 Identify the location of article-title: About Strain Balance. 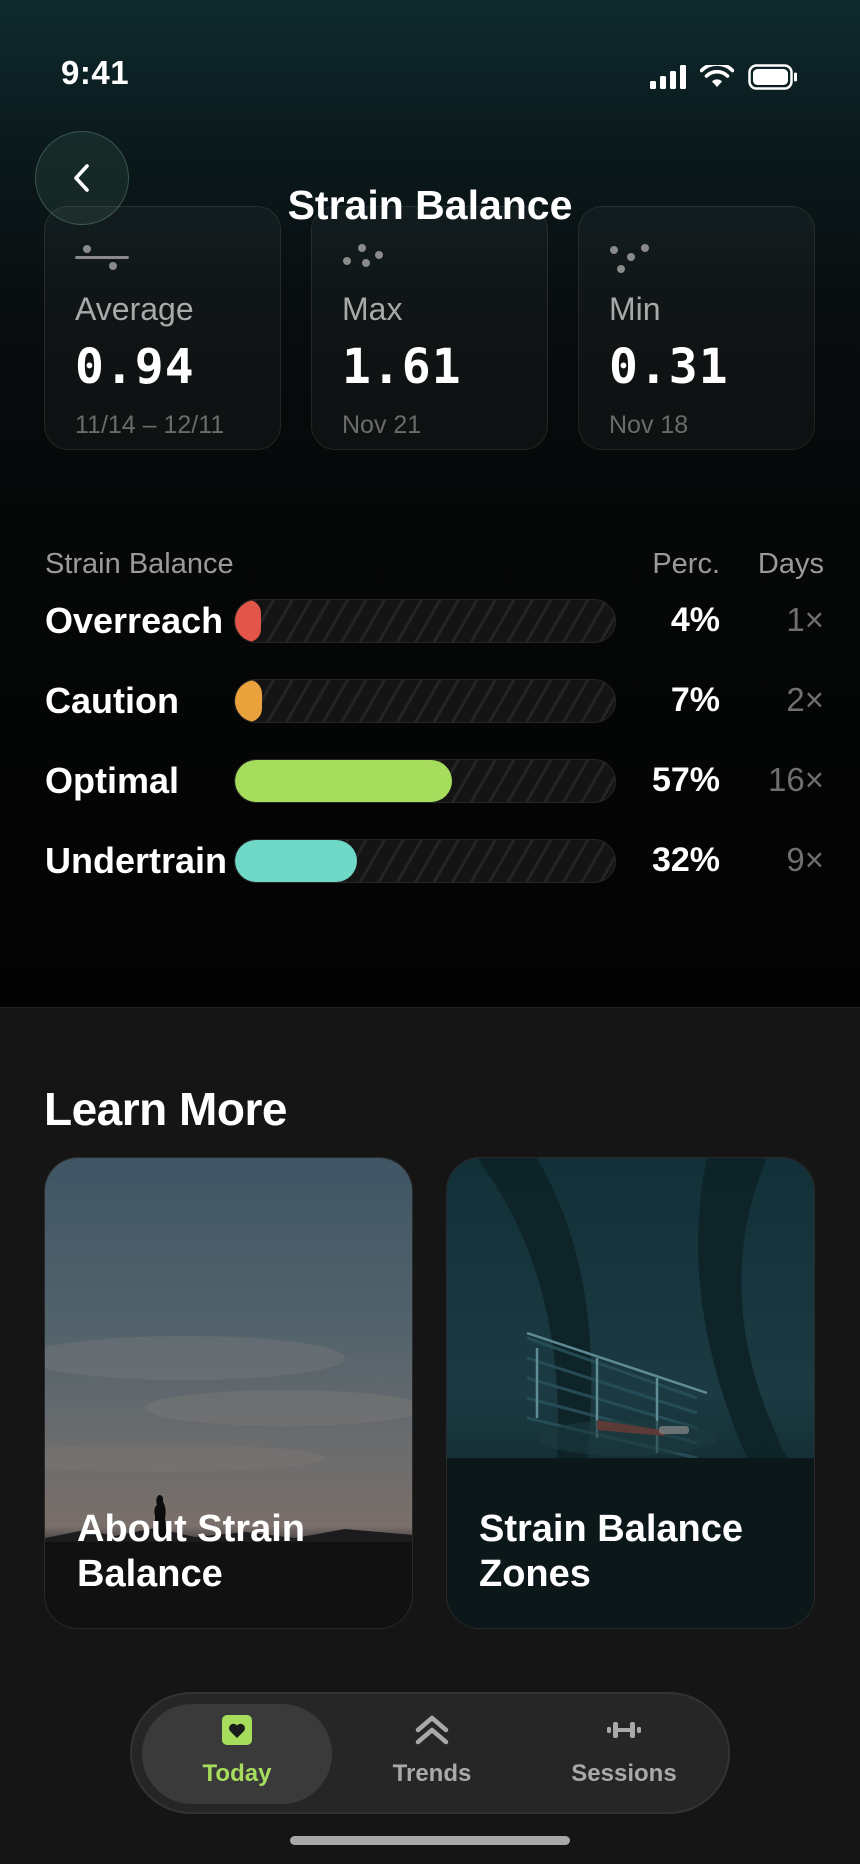
(191, 1551).